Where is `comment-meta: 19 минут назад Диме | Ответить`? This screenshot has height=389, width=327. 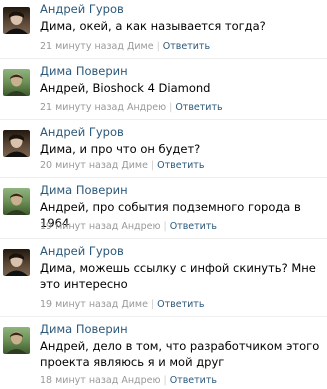 comment-meta: 19 минут назад Диме | Ответить is located at coordinates (122, 304).